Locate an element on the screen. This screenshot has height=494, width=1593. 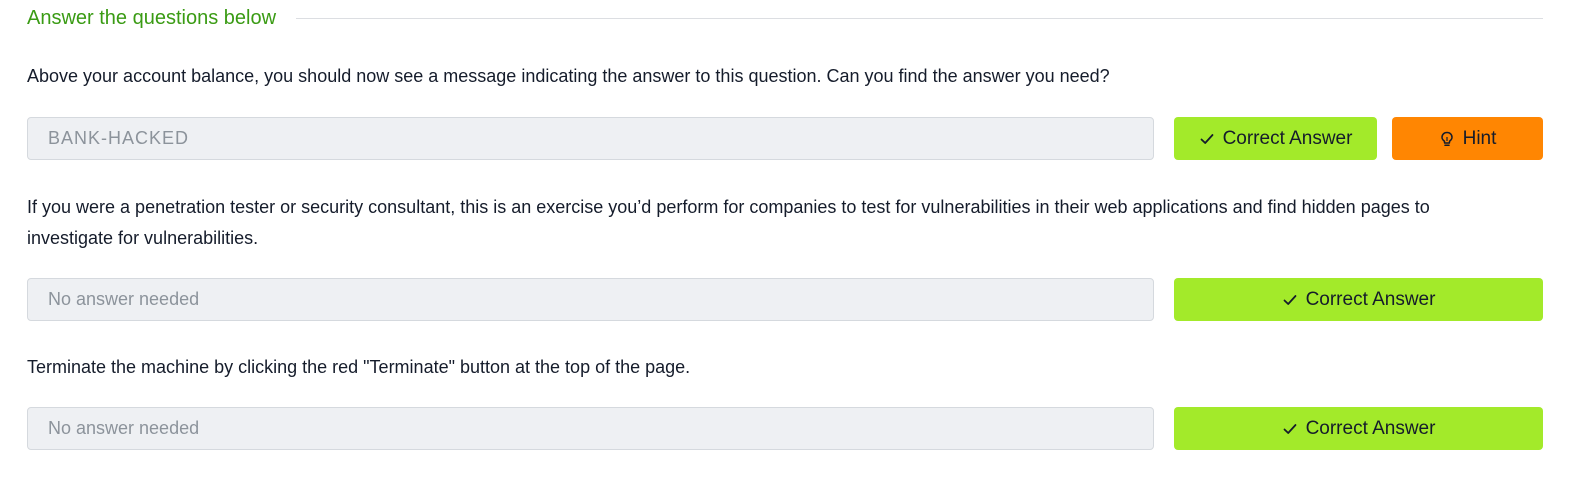
lightbulb-icon is located at coordinates (1447, 139).